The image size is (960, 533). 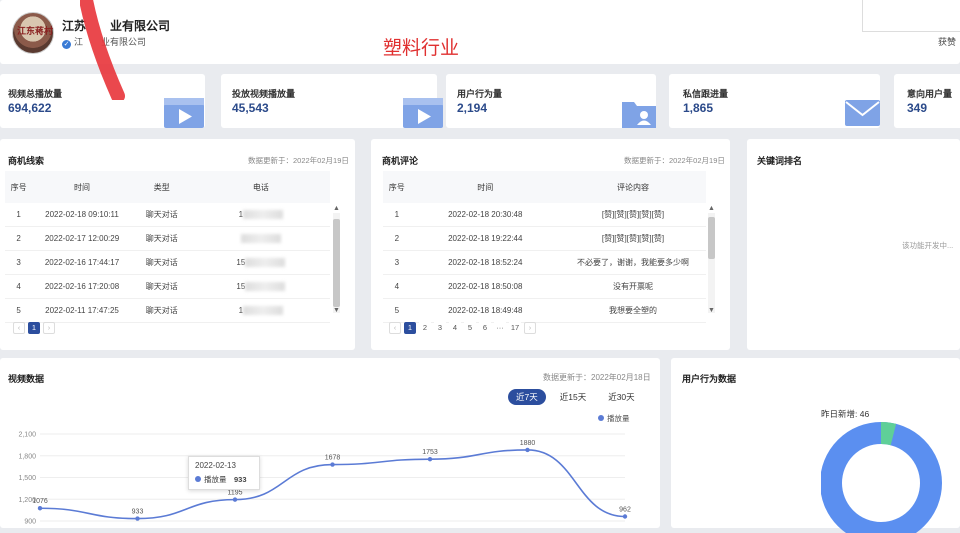 What do you see at coordinates (82, 238) in the screenshot?
I see `cell-time: 2022-02-17 12:00:29` at bounding box center [82, 238].